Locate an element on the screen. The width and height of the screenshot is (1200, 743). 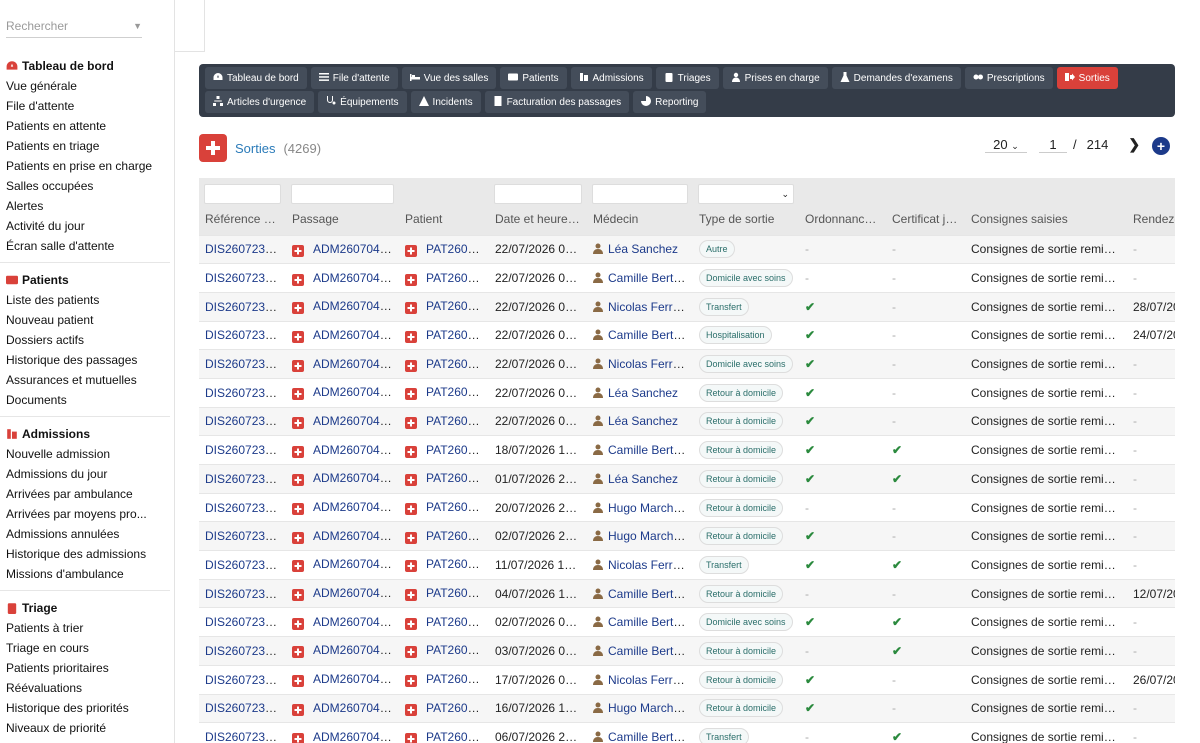
sidebar-item: Admissions annulées is located at coordinates (87, 534).